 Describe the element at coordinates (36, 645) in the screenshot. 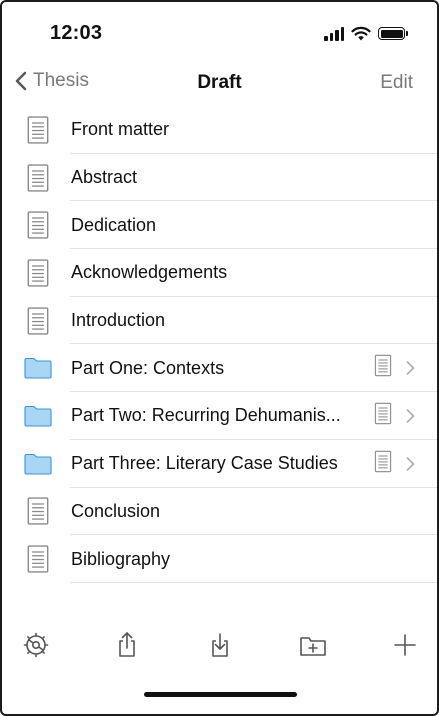

I see `settings-icon` at that location.